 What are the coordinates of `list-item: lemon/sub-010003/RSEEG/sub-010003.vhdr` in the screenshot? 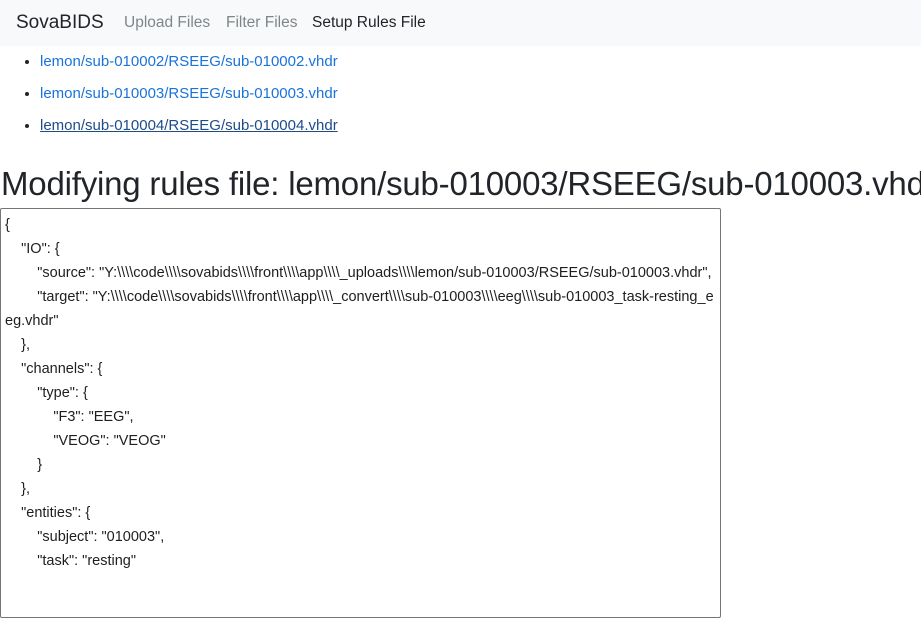 It's located at (189, 98).